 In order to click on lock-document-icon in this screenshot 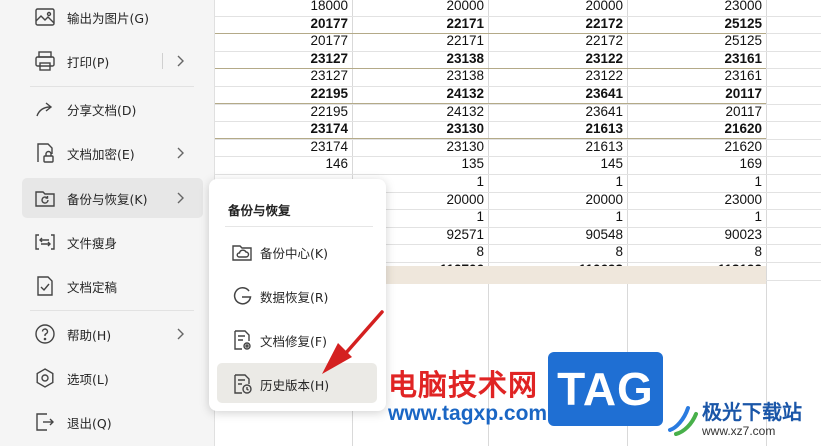, I will do `click(45, 153)`.